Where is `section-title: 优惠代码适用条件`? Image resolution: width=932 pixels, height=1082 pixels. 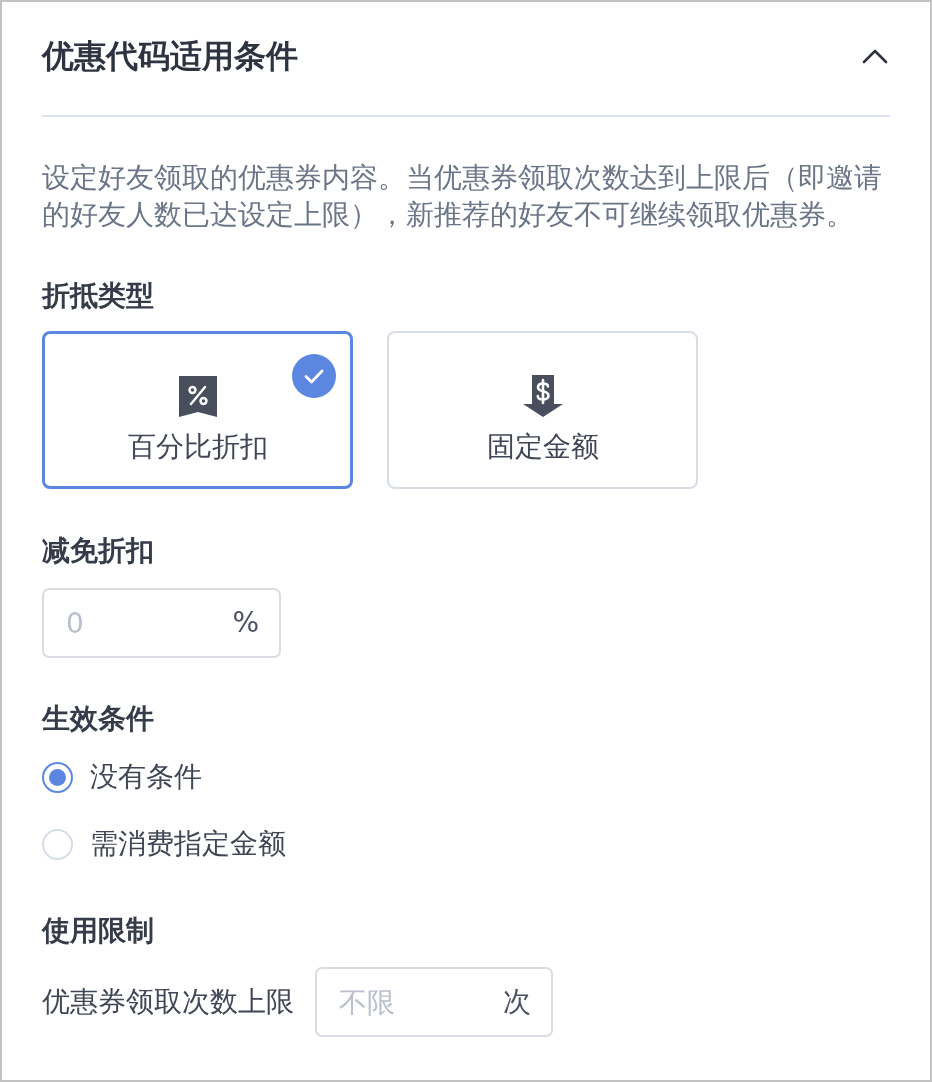
section-title: 优惠代码适用条件 is located at coordinates (170, 56).